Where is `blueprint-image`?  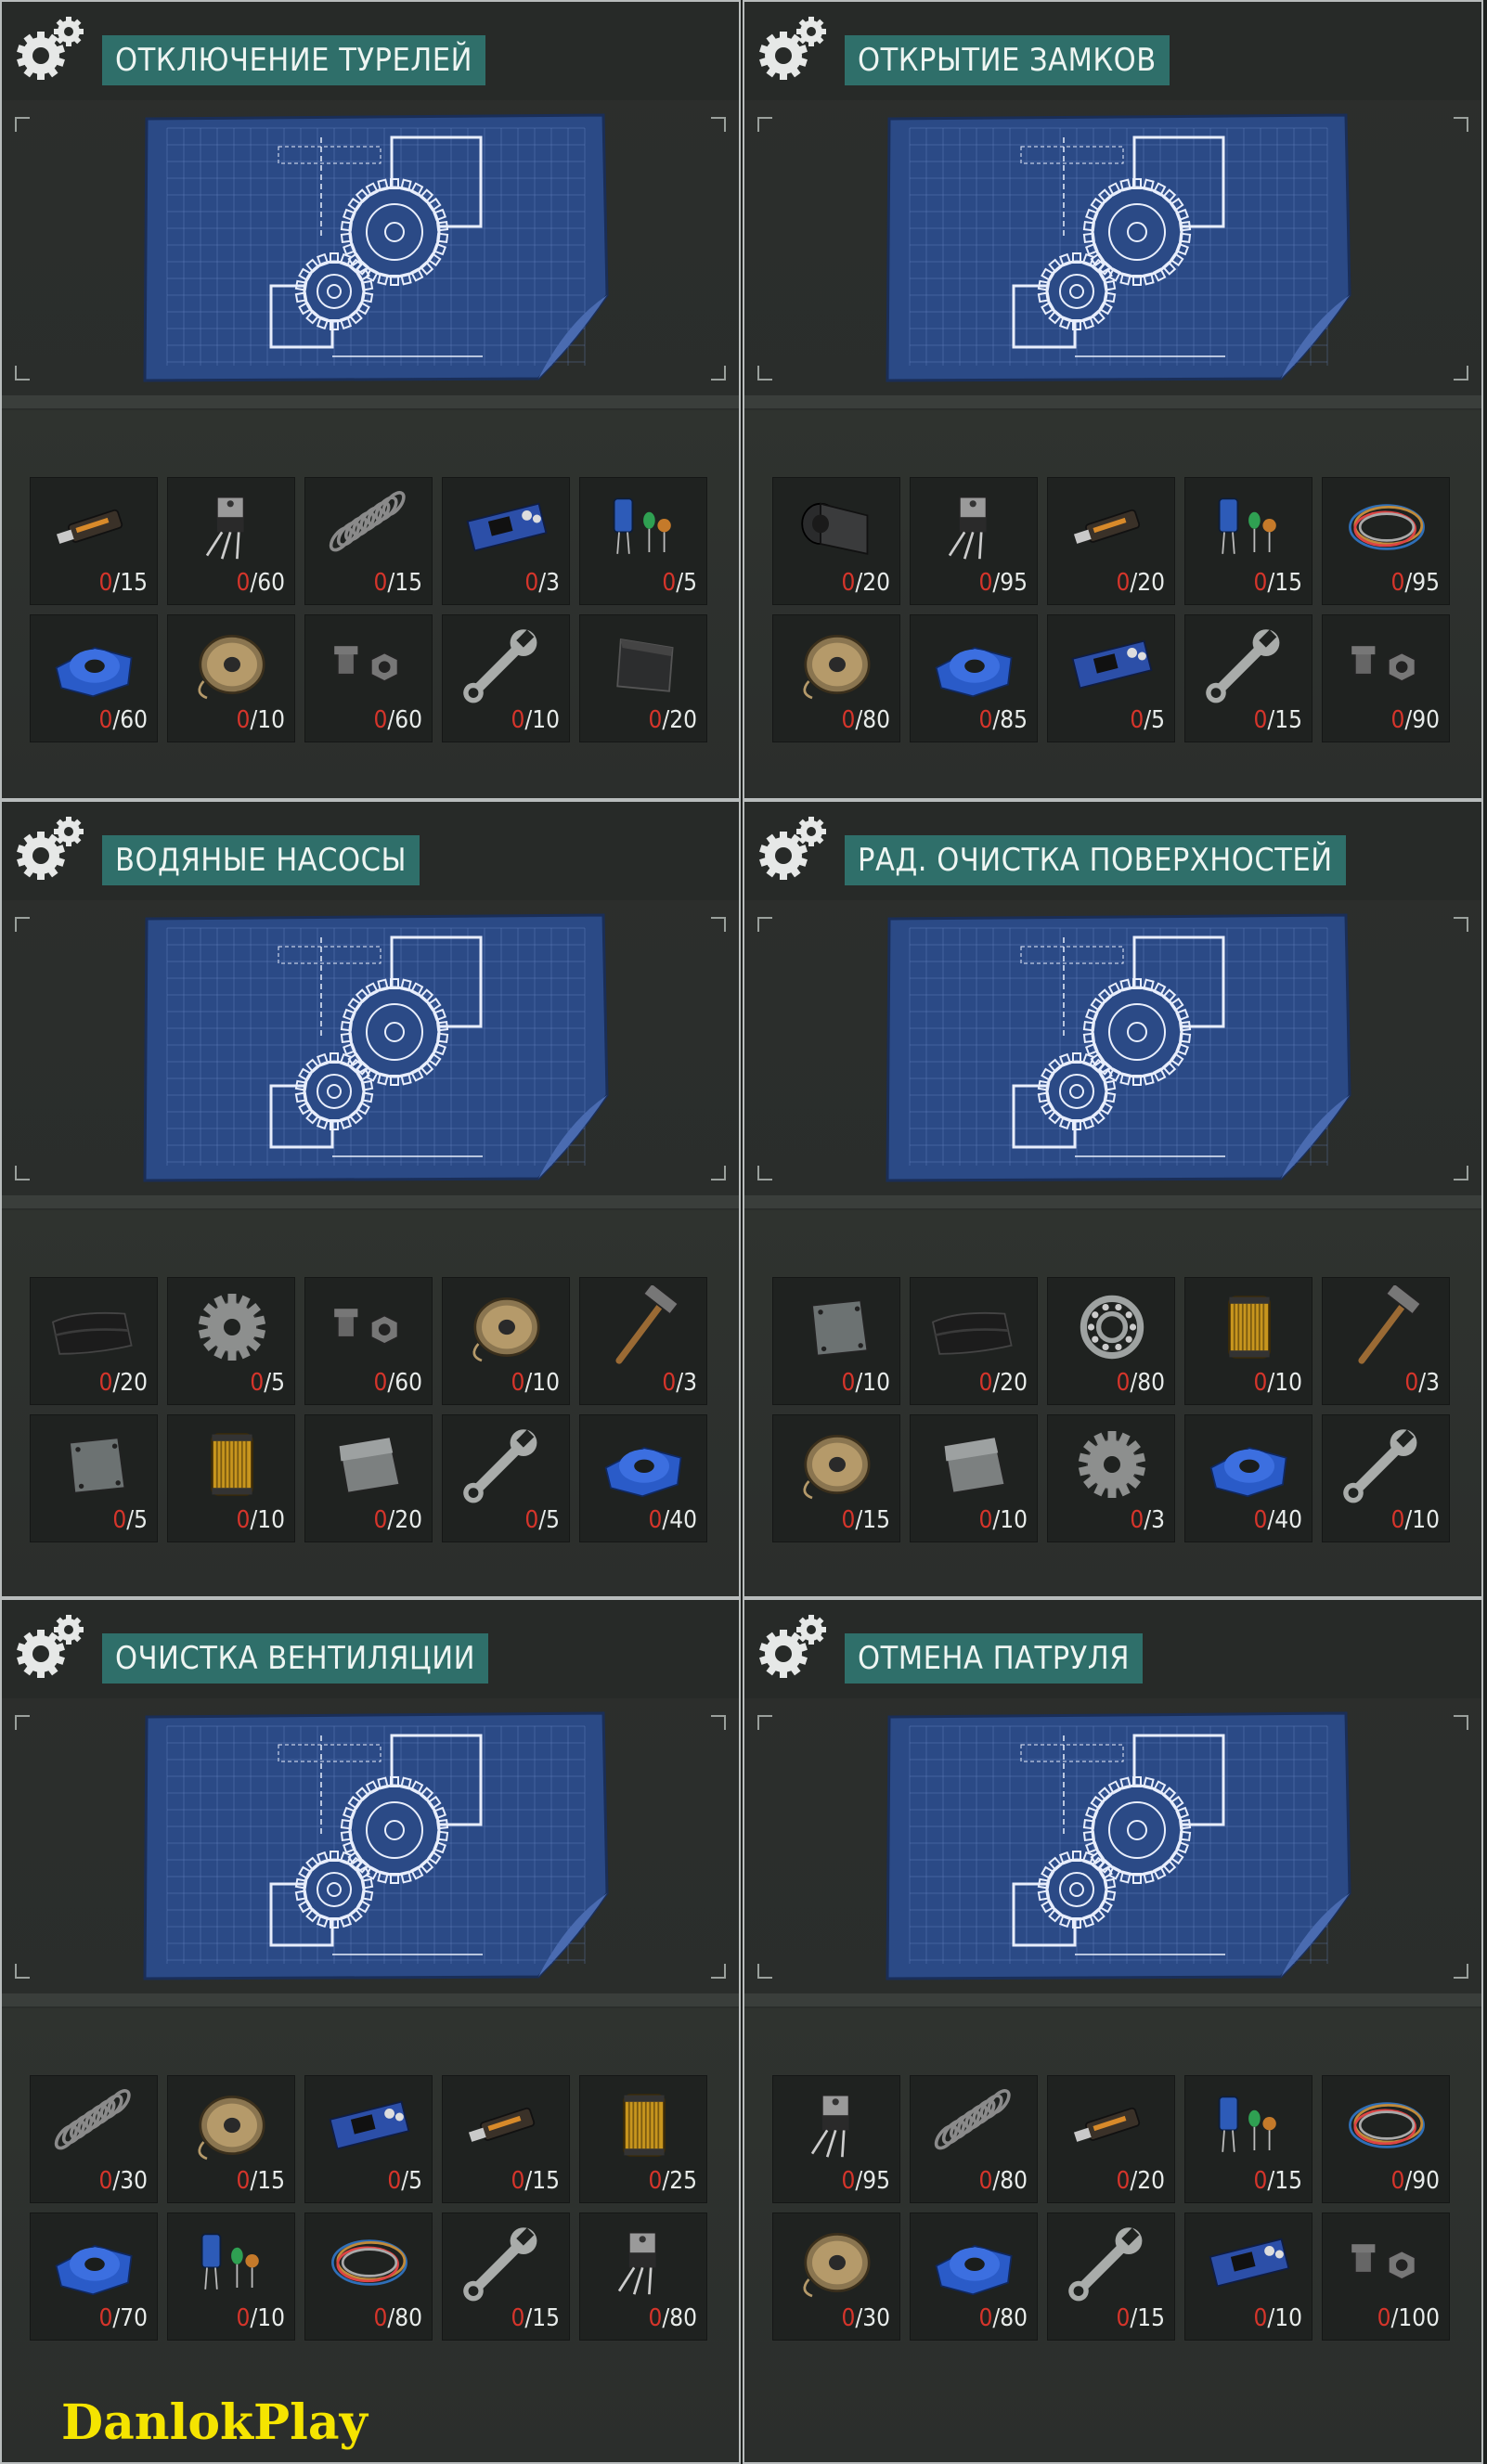 blueprint-image is located at coordinates (376, 1846).